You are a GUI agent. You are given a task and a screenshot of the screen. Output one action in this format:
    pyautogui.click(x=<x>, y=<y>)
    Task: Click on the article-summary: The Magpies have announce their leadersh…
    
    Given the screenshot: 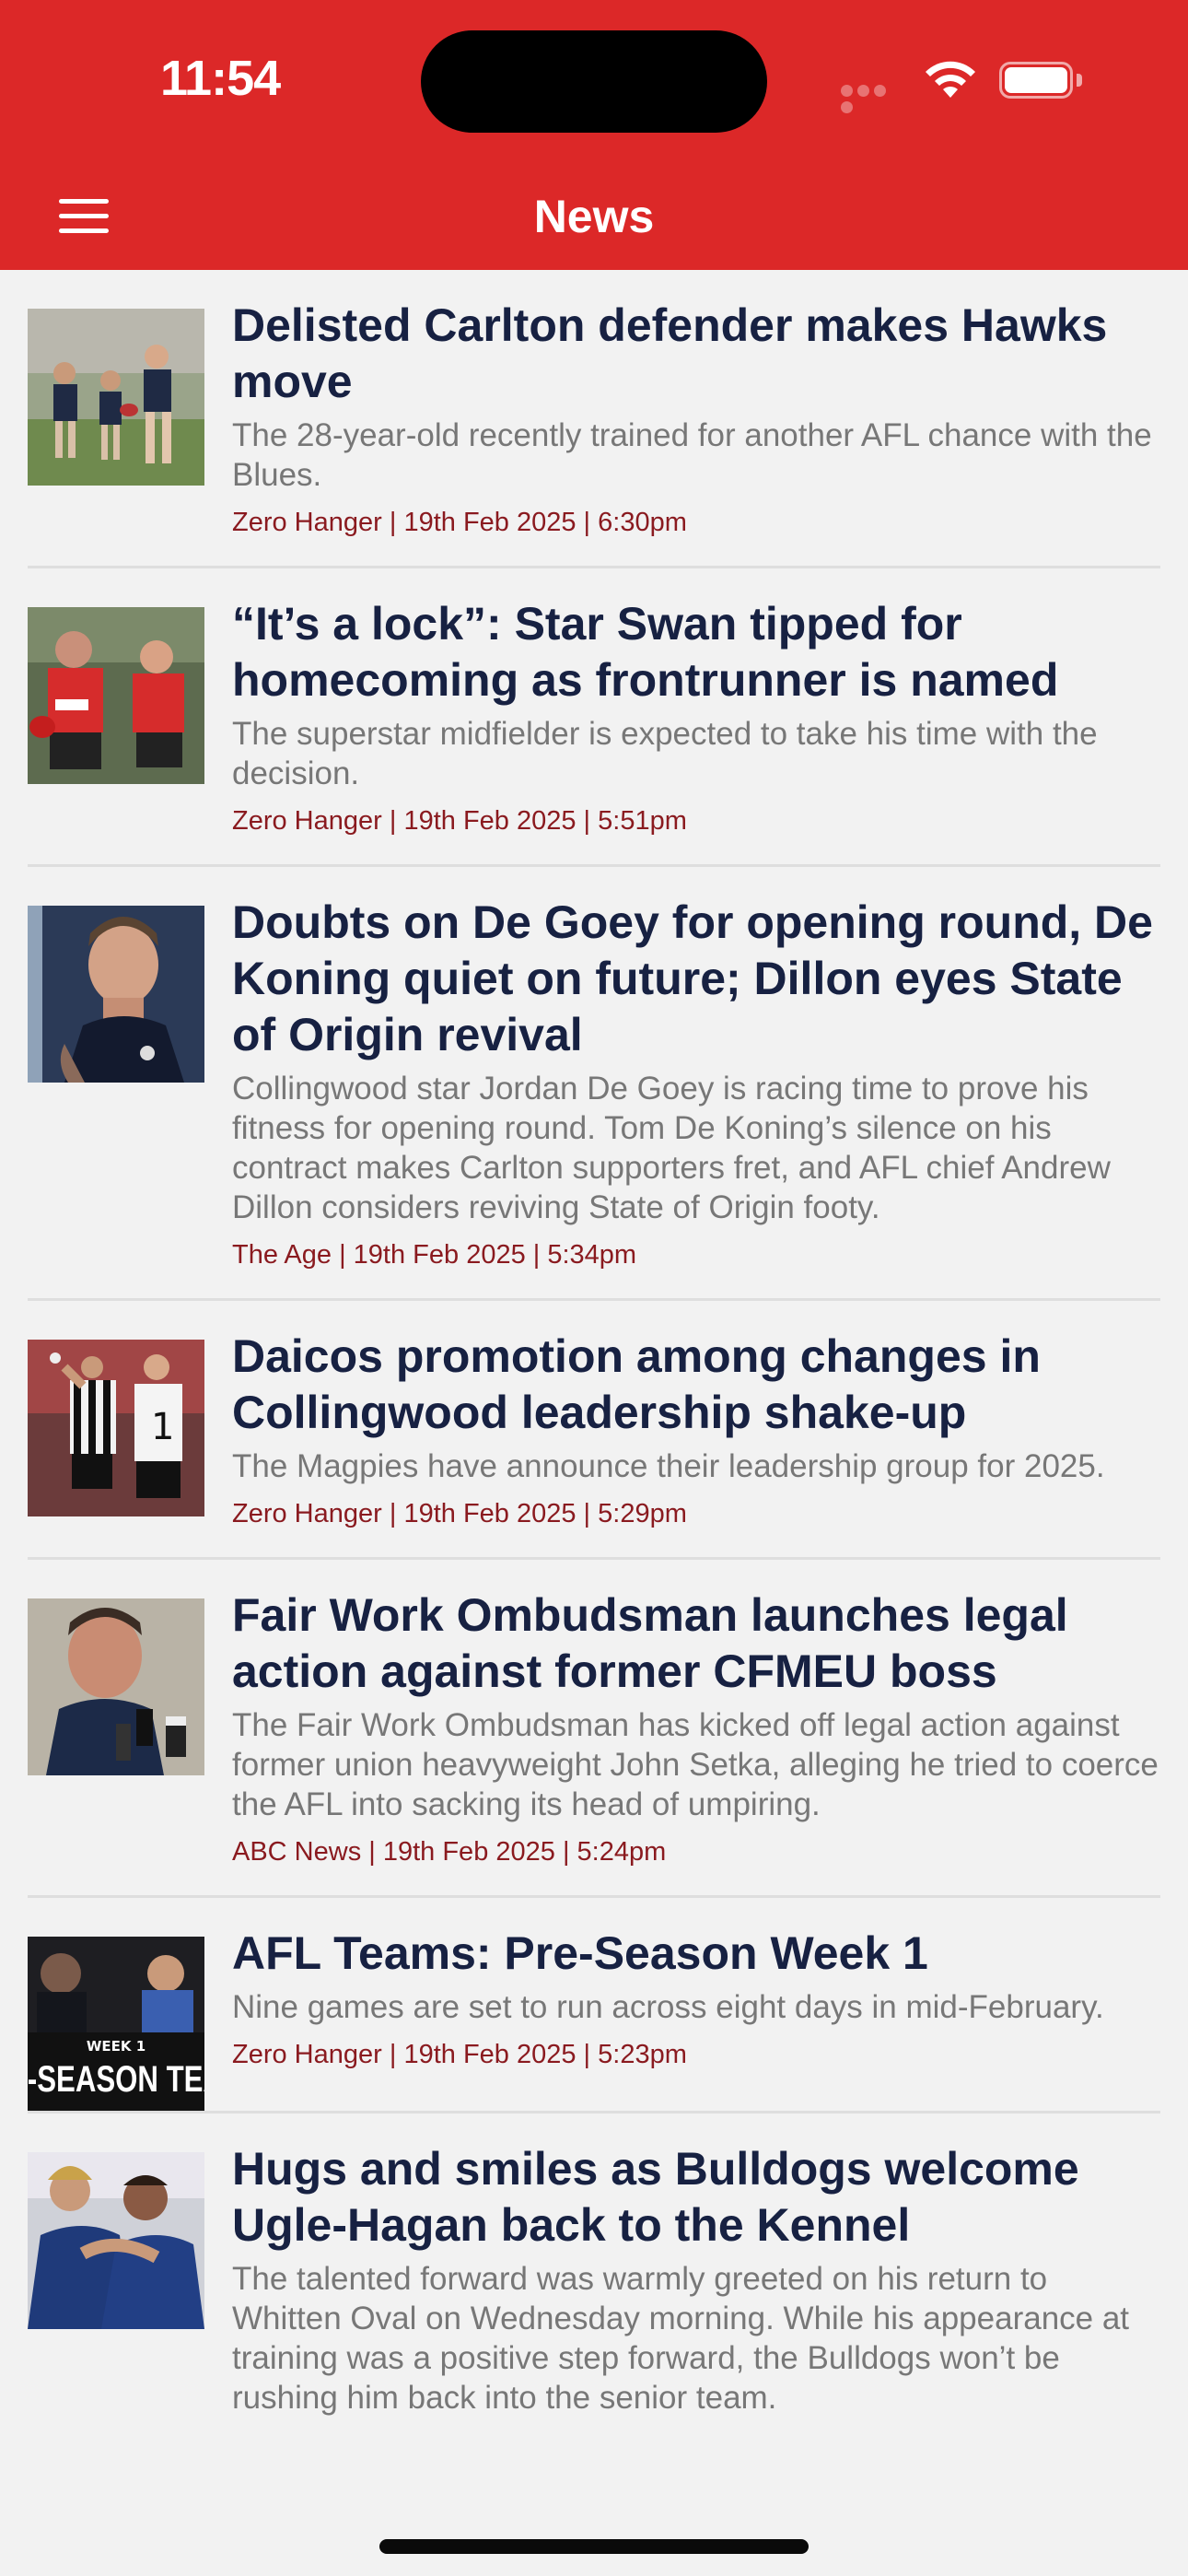 What is the action you would take?
    pyautogui.click(x=668, y=1466)
    